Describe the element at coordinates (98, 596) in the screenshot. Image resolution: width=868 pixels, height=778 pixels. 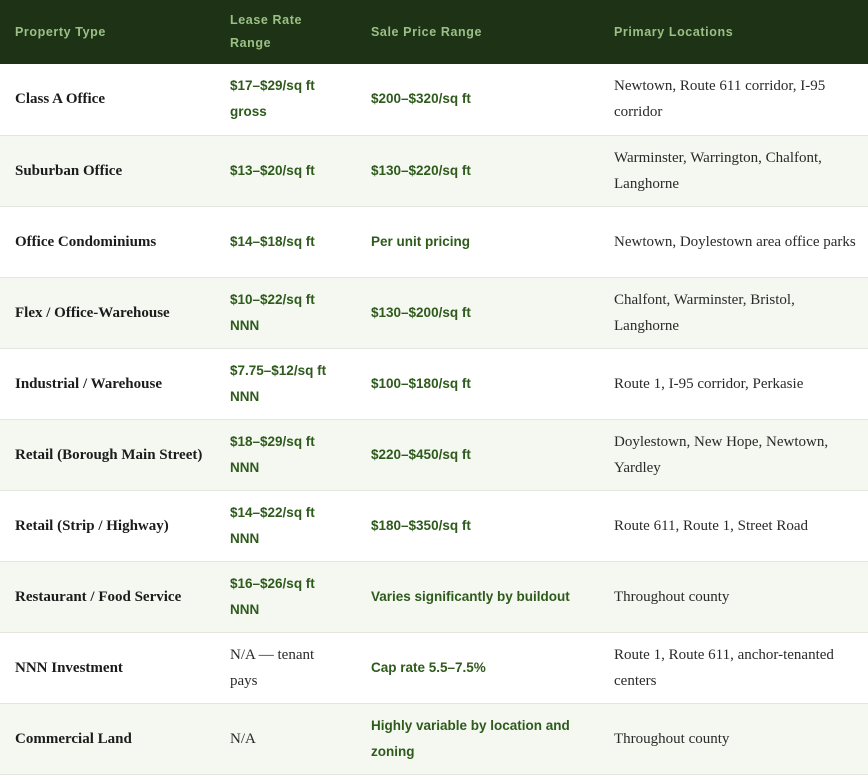
I see `property-type-cell: Restaurant / Food Service` at that location.